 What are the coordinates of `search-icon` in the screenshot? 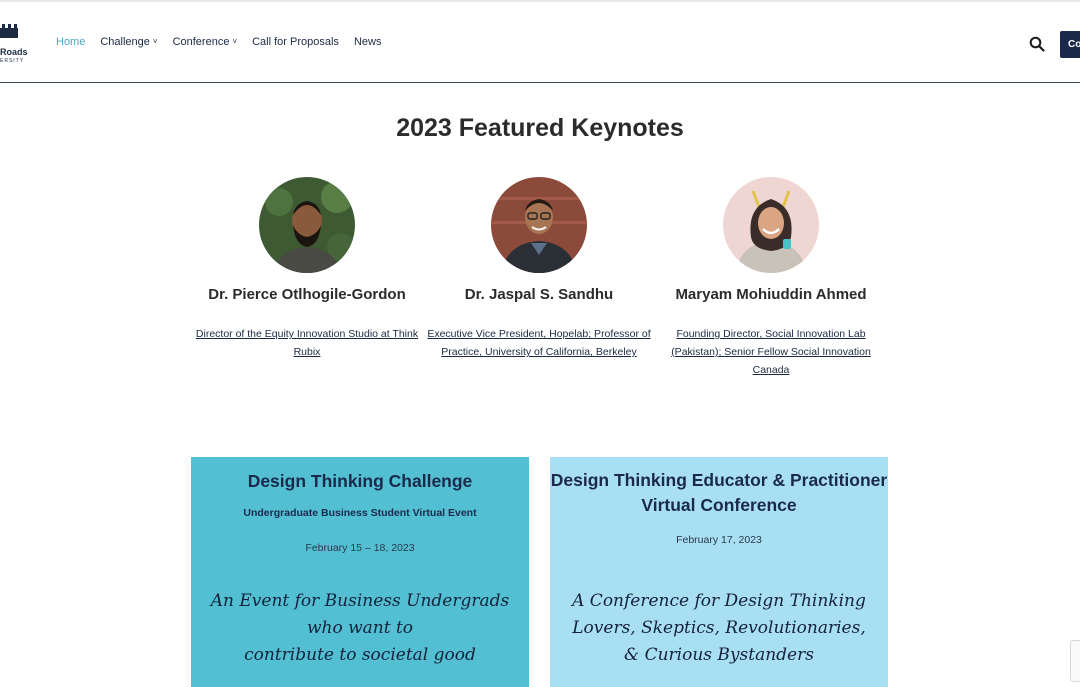 It's located at (1037, 44).